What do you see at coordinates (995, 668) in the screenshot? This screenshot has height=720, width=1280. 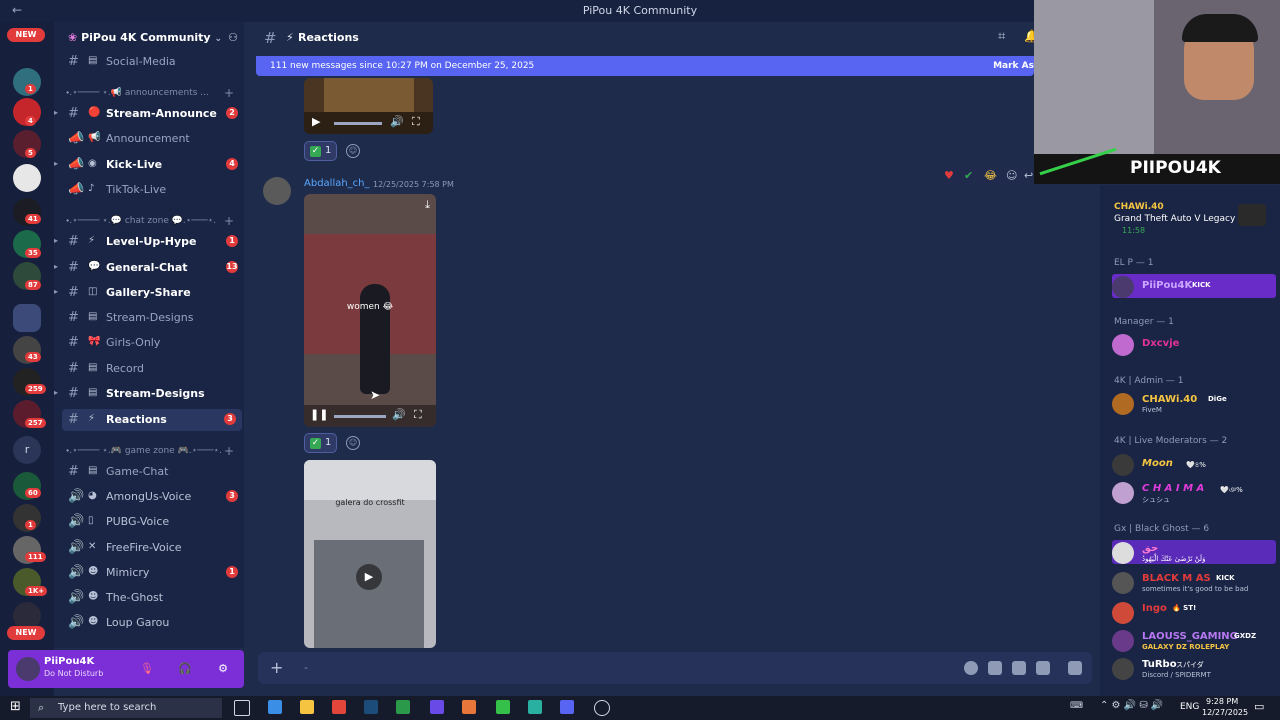 I see `gif-icon` at bounding box center [995, 668].